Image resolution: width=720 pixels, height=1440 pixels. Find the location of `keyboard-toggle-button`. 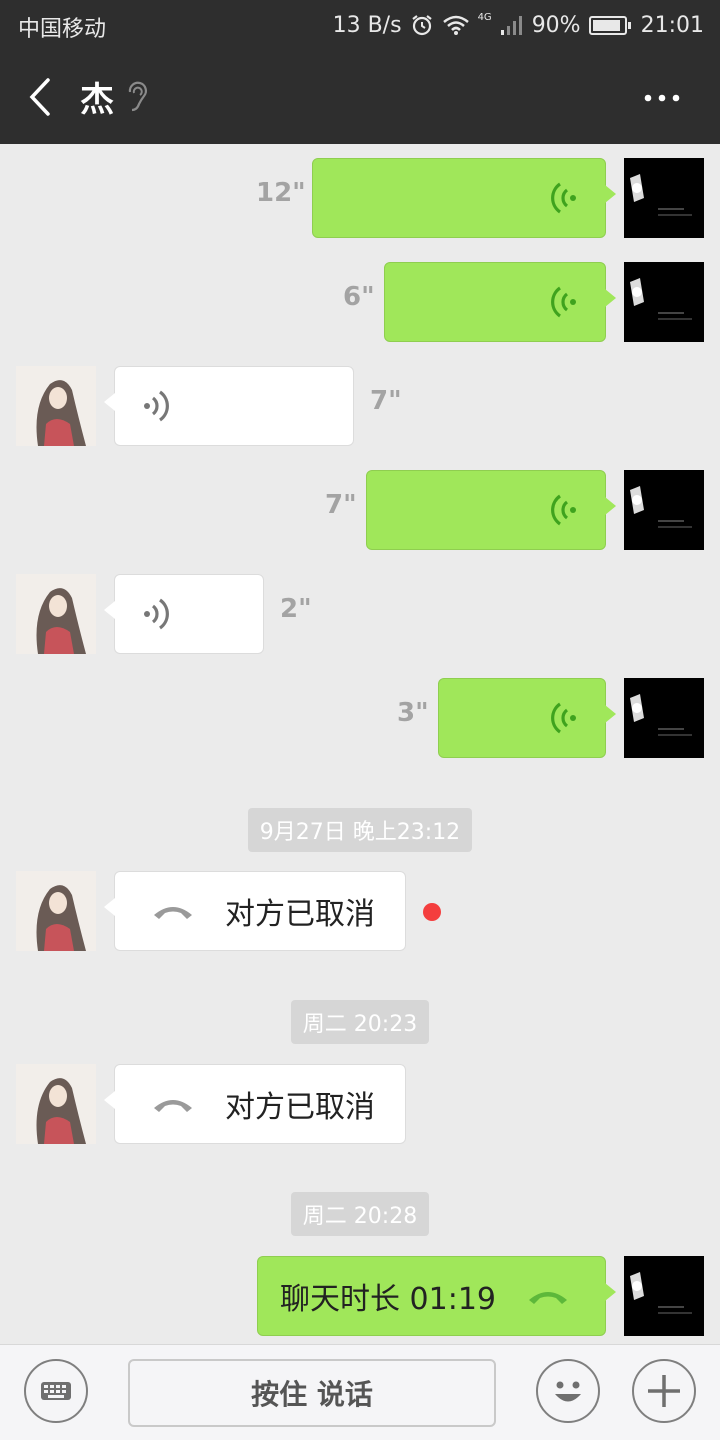

keyboard-toggle-button is located at coordinates (56, 1391).